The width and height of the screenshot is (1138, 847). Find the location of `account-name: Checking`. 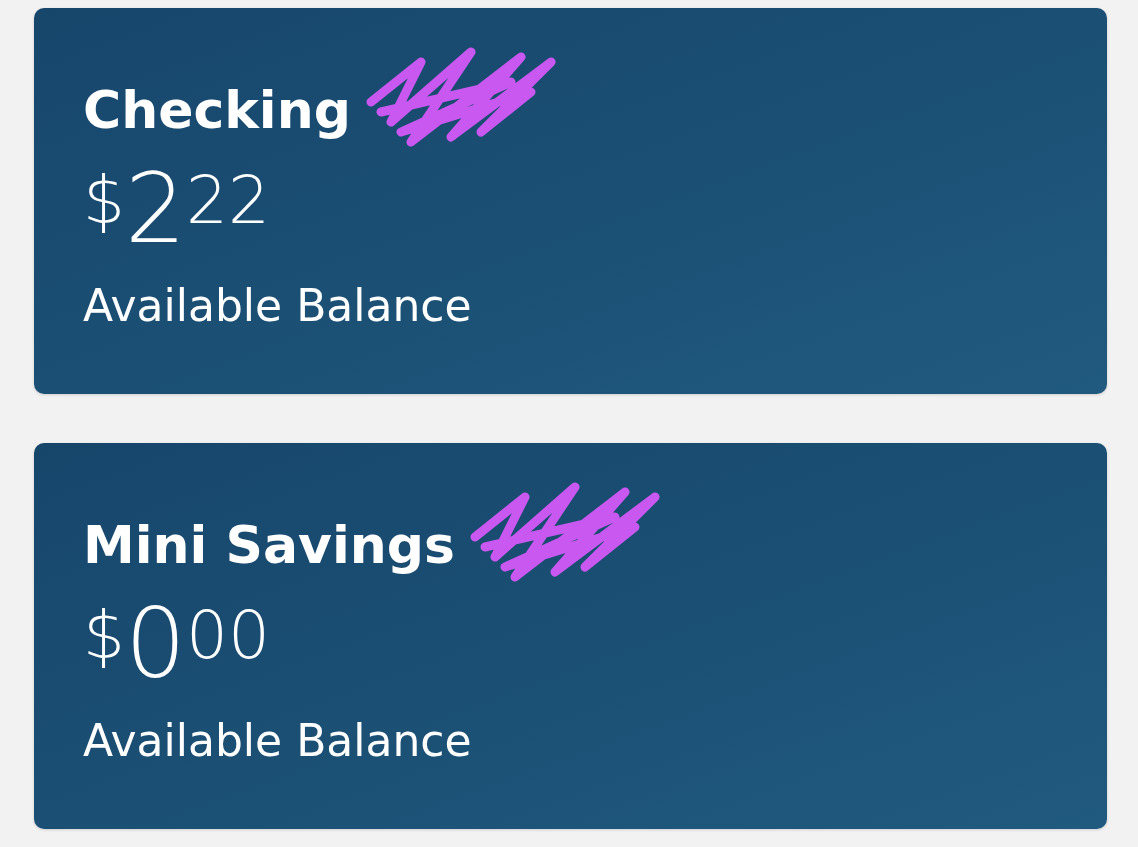

account-name: Checking is located at coordinates (217, 110).